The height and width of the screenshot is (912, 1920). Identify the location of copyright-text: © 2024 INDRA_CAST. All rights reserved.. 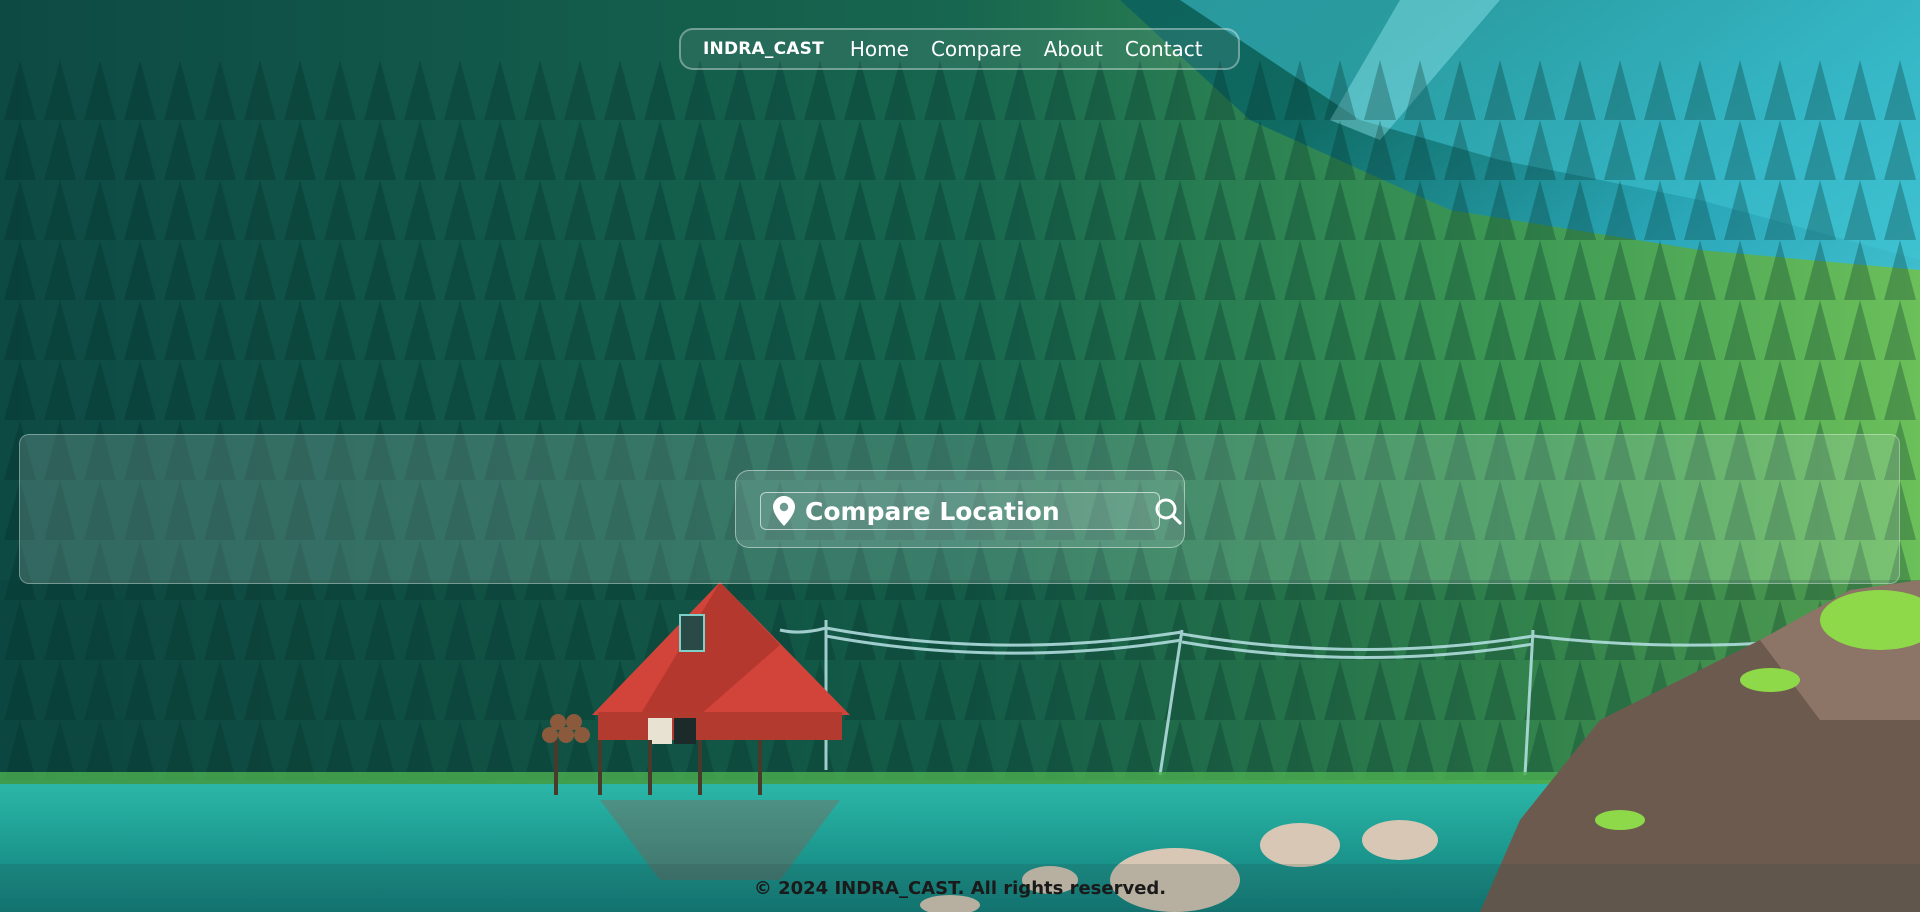
(960, 888).